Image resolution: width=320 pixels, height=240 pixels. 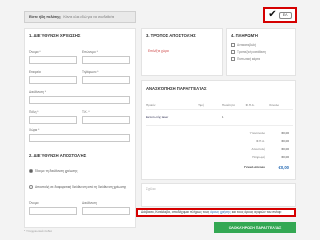 I want to click on payment-option-3: Πιστωτική κάρτα, so click(x=245, y=59).